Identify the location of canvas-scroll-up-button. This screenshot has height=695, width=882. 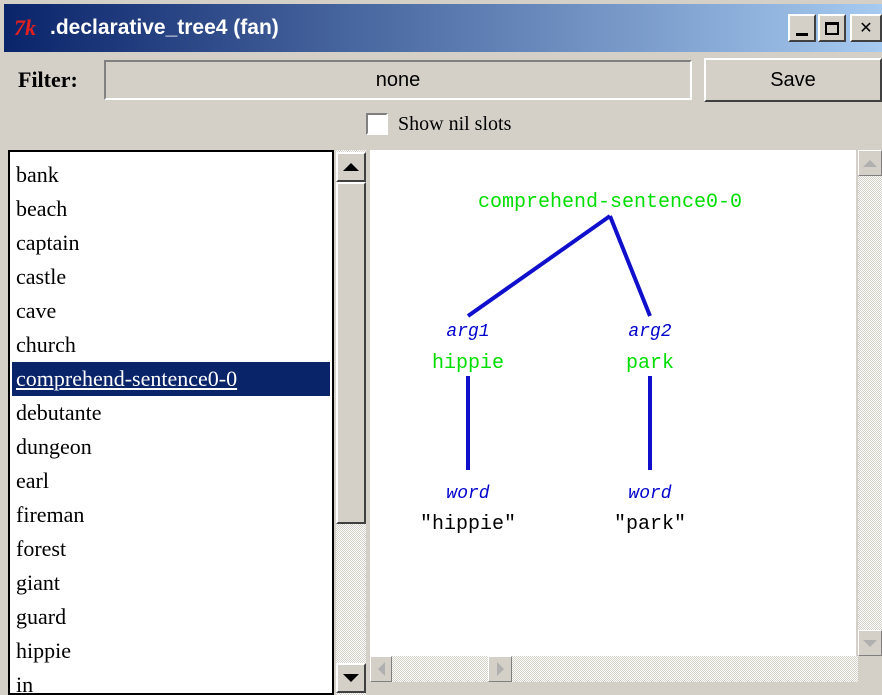
(870, 163).